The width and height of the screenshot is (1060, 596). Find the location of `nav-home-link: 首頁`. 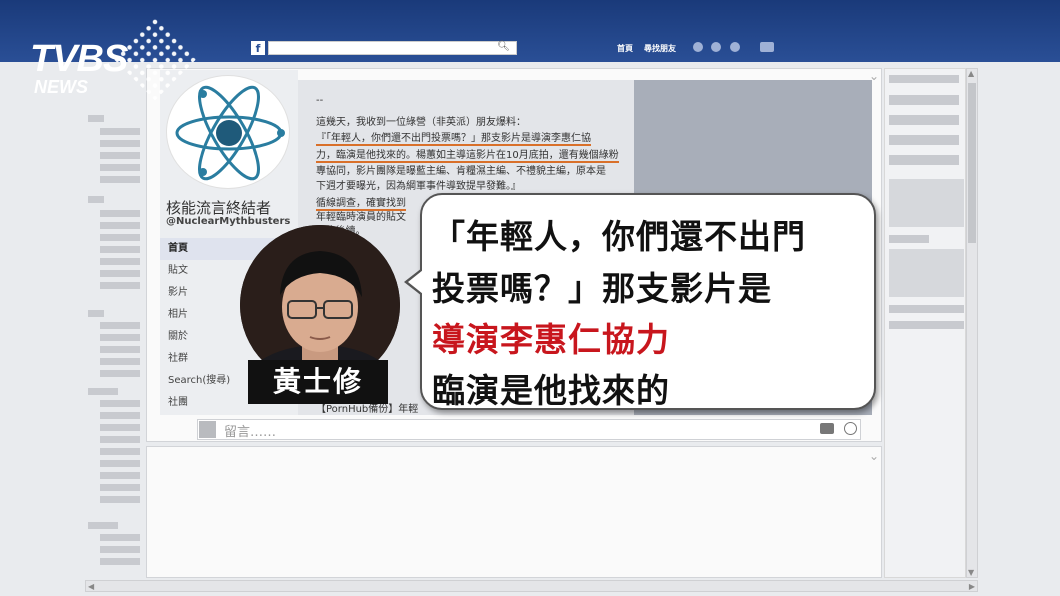

nav-home-link: 首頁 is located at coordinates (625, 48).